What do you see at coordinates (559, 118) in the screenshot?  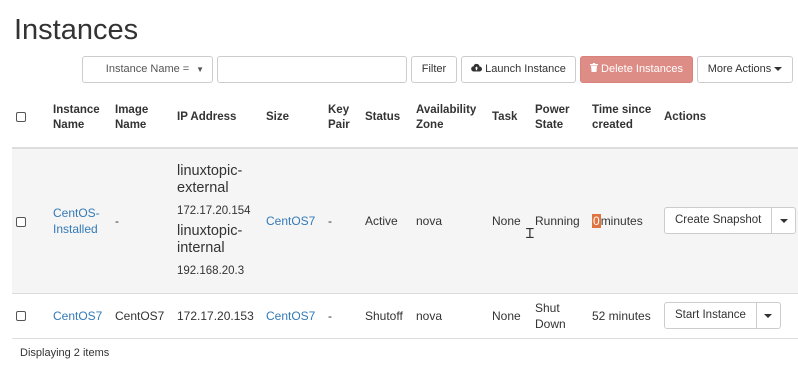 I see `col-power-state: Power State` at bounding box center [559, 118].